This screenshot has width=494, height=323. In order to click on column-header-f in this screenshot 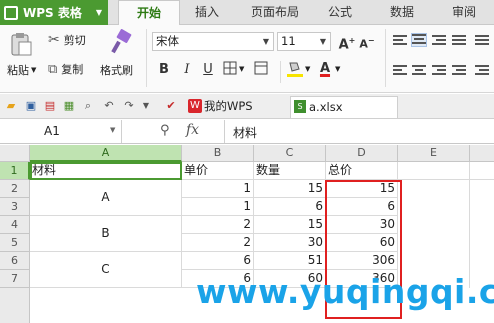, I will do `click(482, 153)`.